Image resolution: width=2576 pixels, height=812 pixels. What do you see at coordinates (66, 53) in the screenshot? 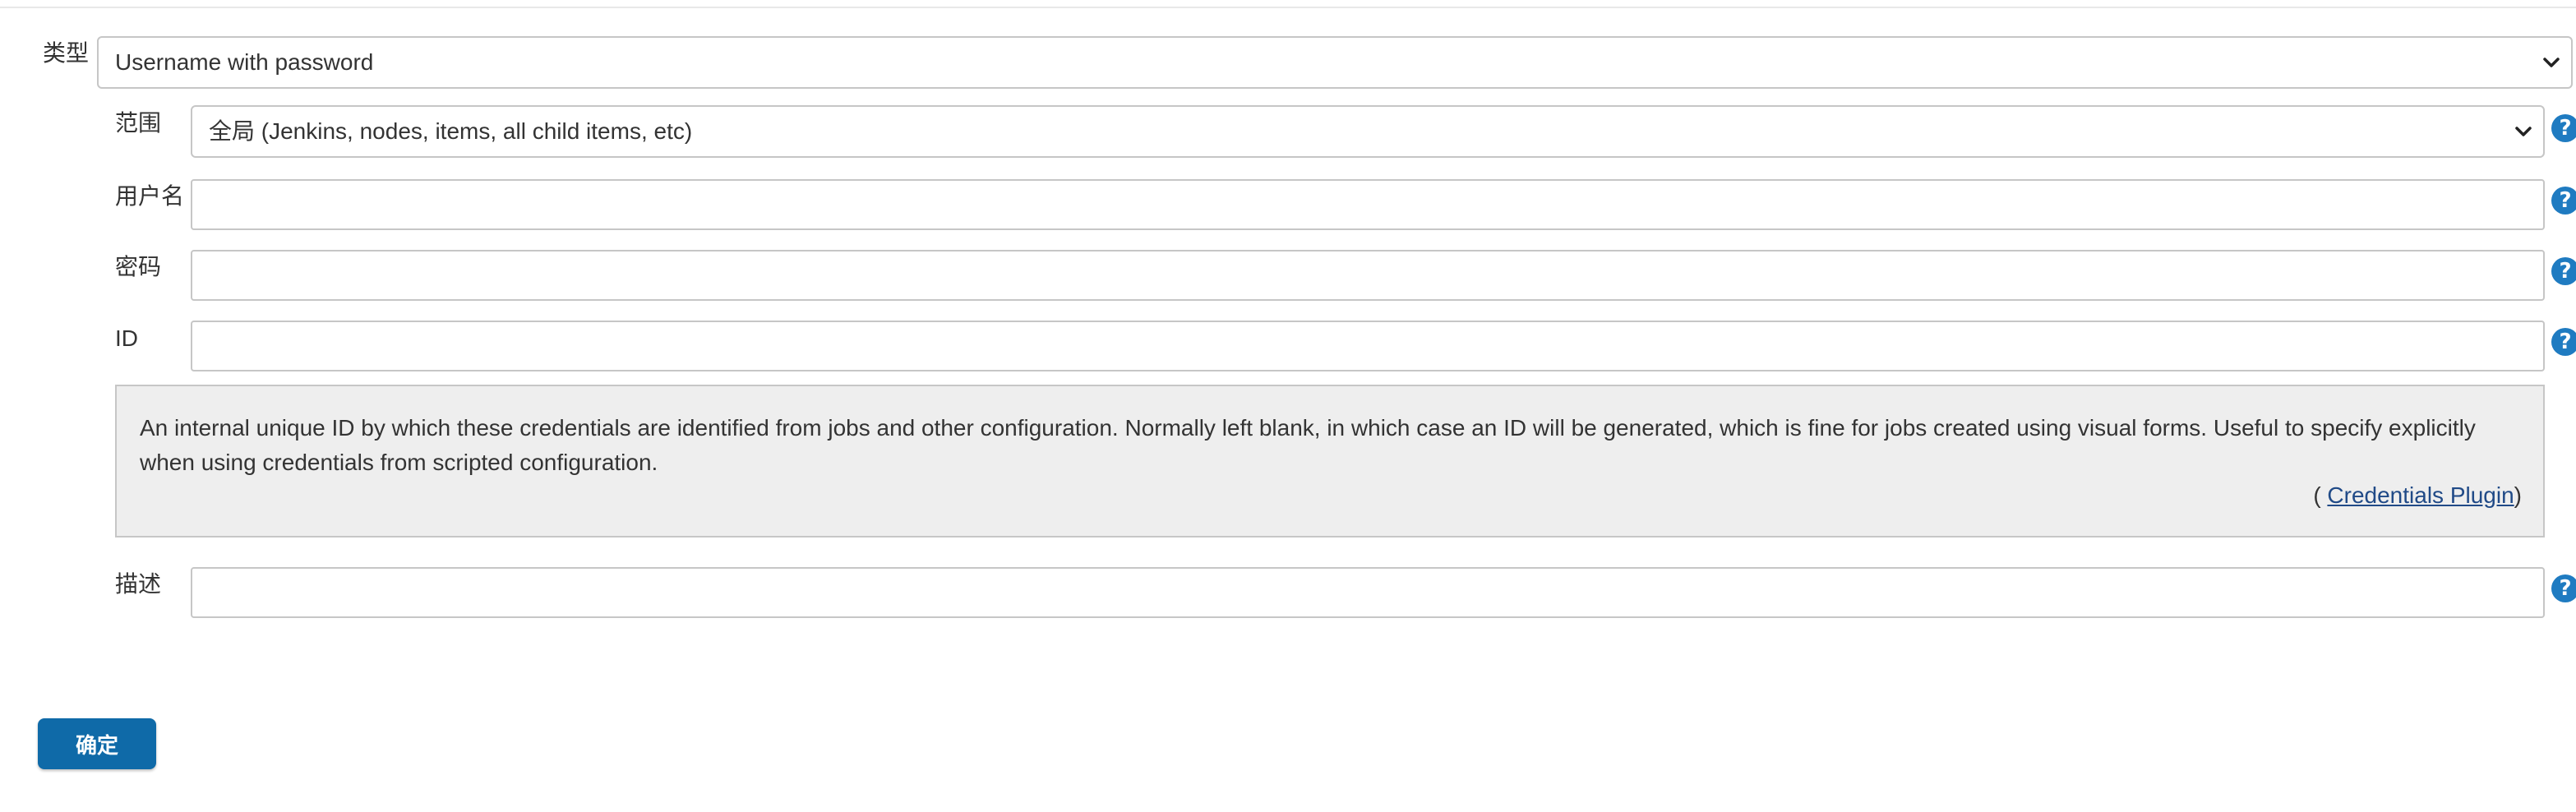
I see `kind-label: 类型` at bounding box center [66, 53].